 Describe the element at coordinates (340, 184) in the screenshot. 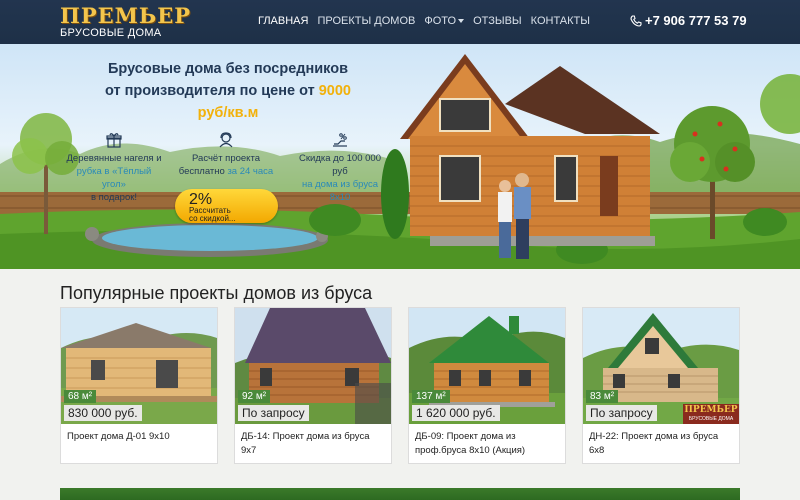

I see `feature-discount-text3: на дома из бруса` at that location.